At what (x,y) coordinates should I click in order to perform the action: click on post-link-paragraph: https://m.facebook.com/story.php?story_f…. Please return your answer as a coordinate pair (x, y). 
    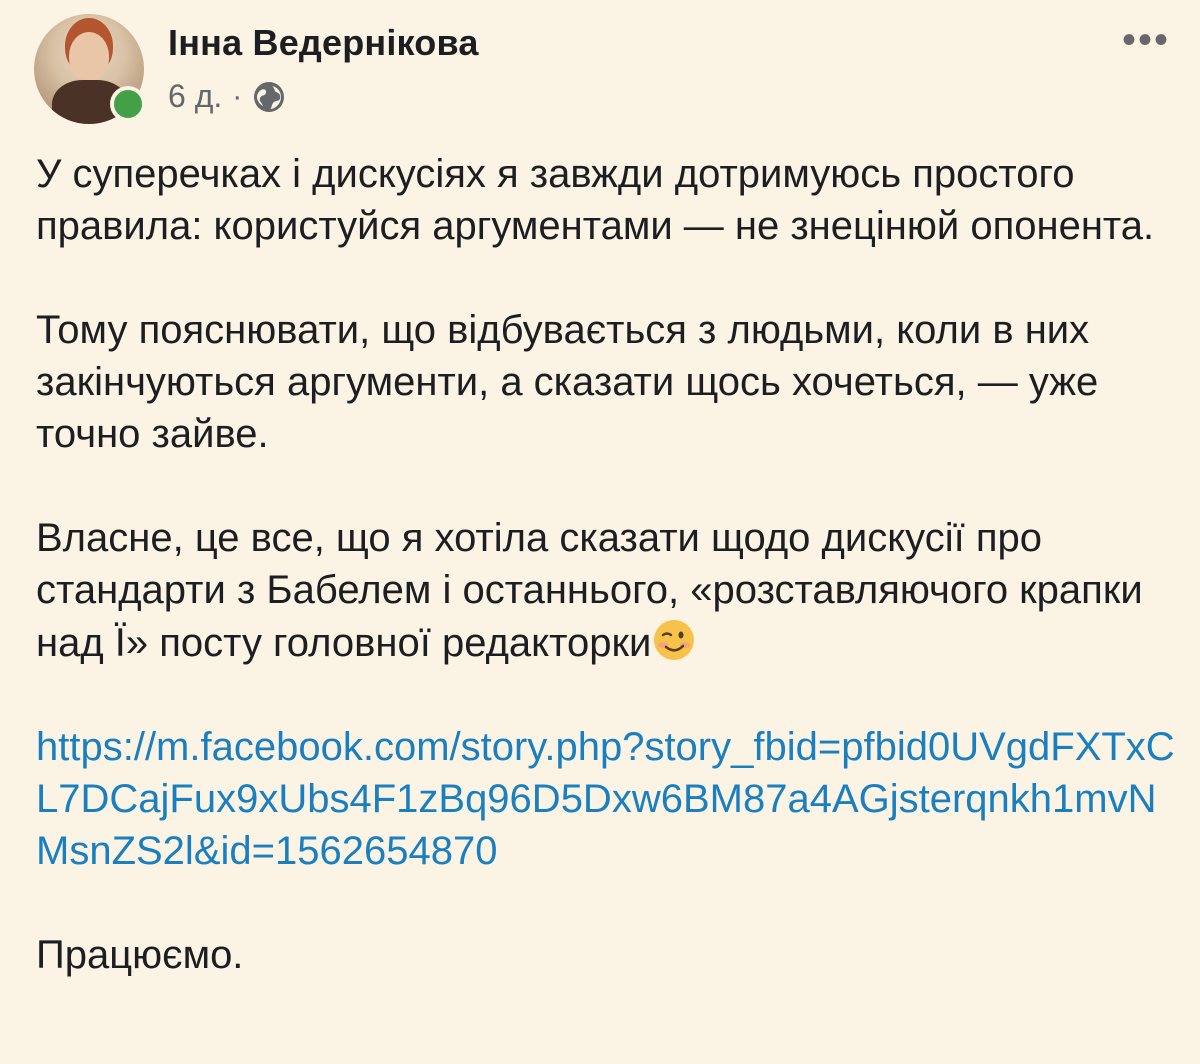
    Looking at the image, I should click on (606, 799).